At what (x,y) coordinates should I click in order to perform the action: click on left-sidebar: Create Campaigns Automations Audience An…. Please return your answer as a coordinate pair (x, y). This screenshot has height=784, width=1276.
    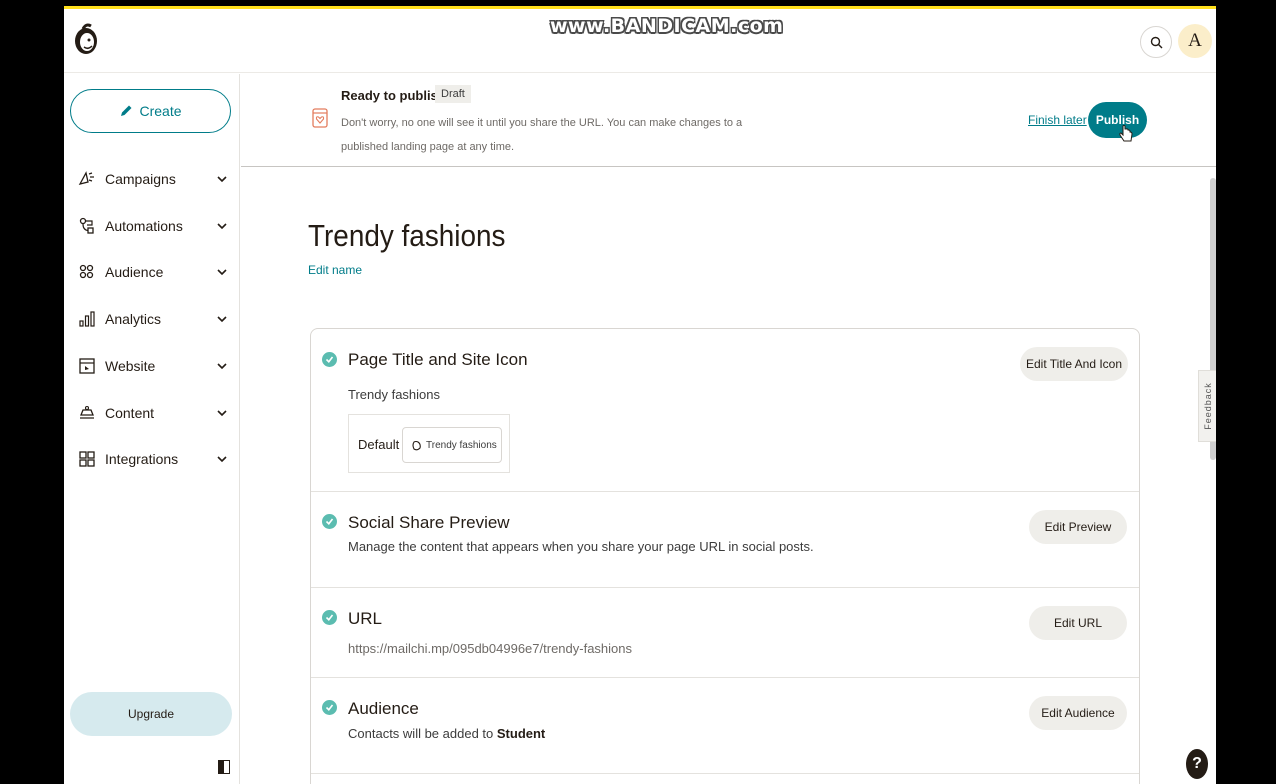
    Looking at the image, I should click on (152, 429).